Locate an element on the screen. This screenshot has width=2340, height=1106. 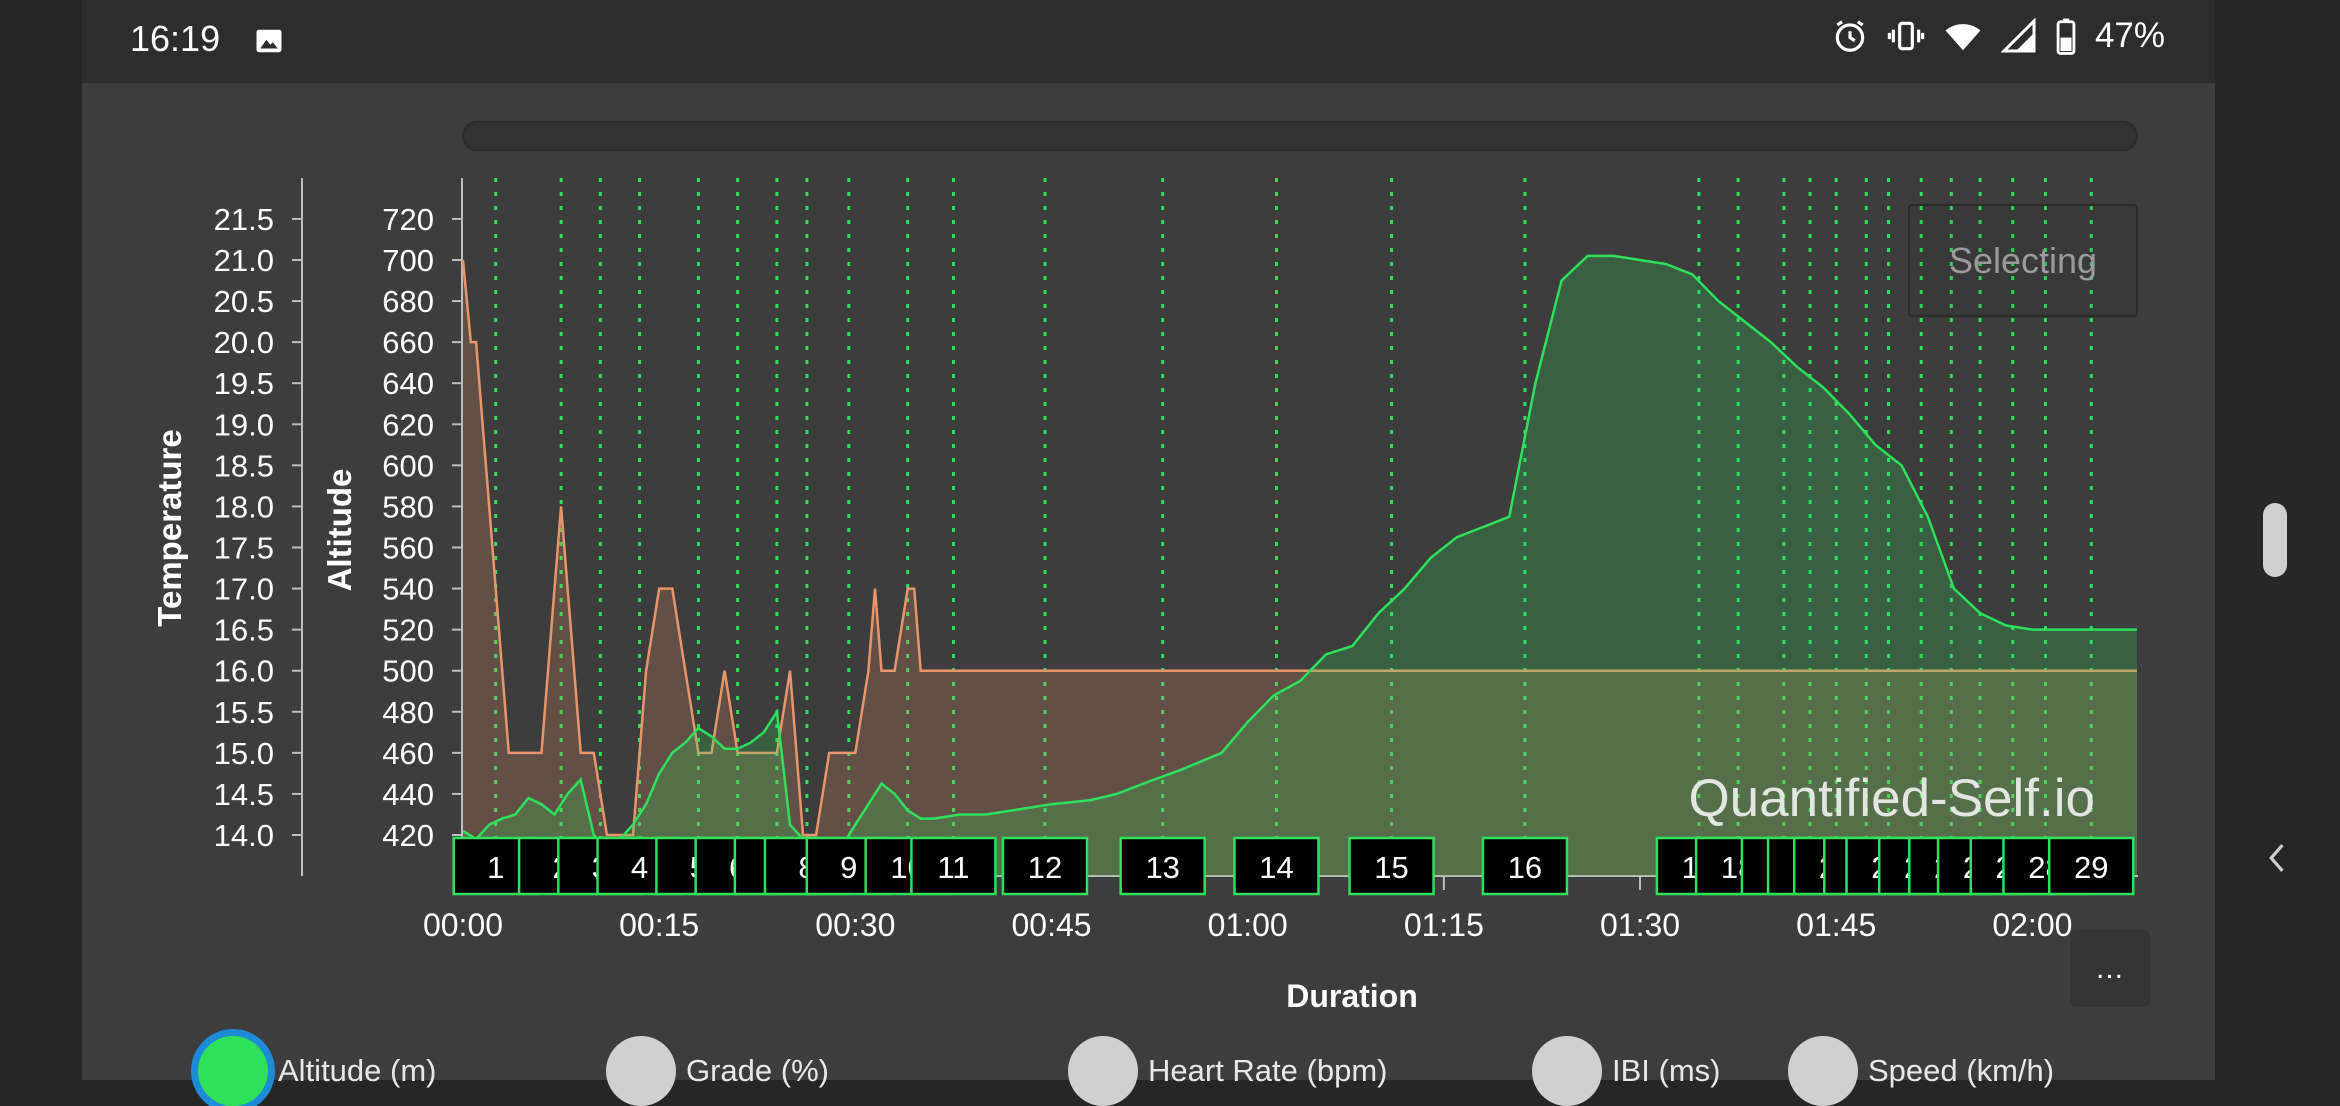
legend-label: Speed (km/h) is located at coordinates (1961, 1070).